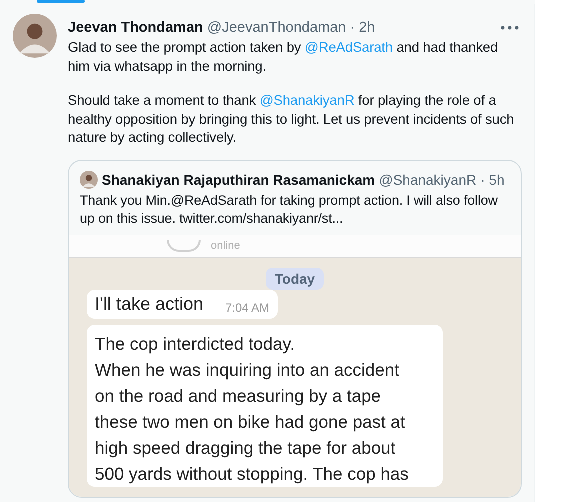  What do you see at coordinates (149, 304) in the screenshot?
I see `message-text: I'll take action` at bounding box center [149, 304].